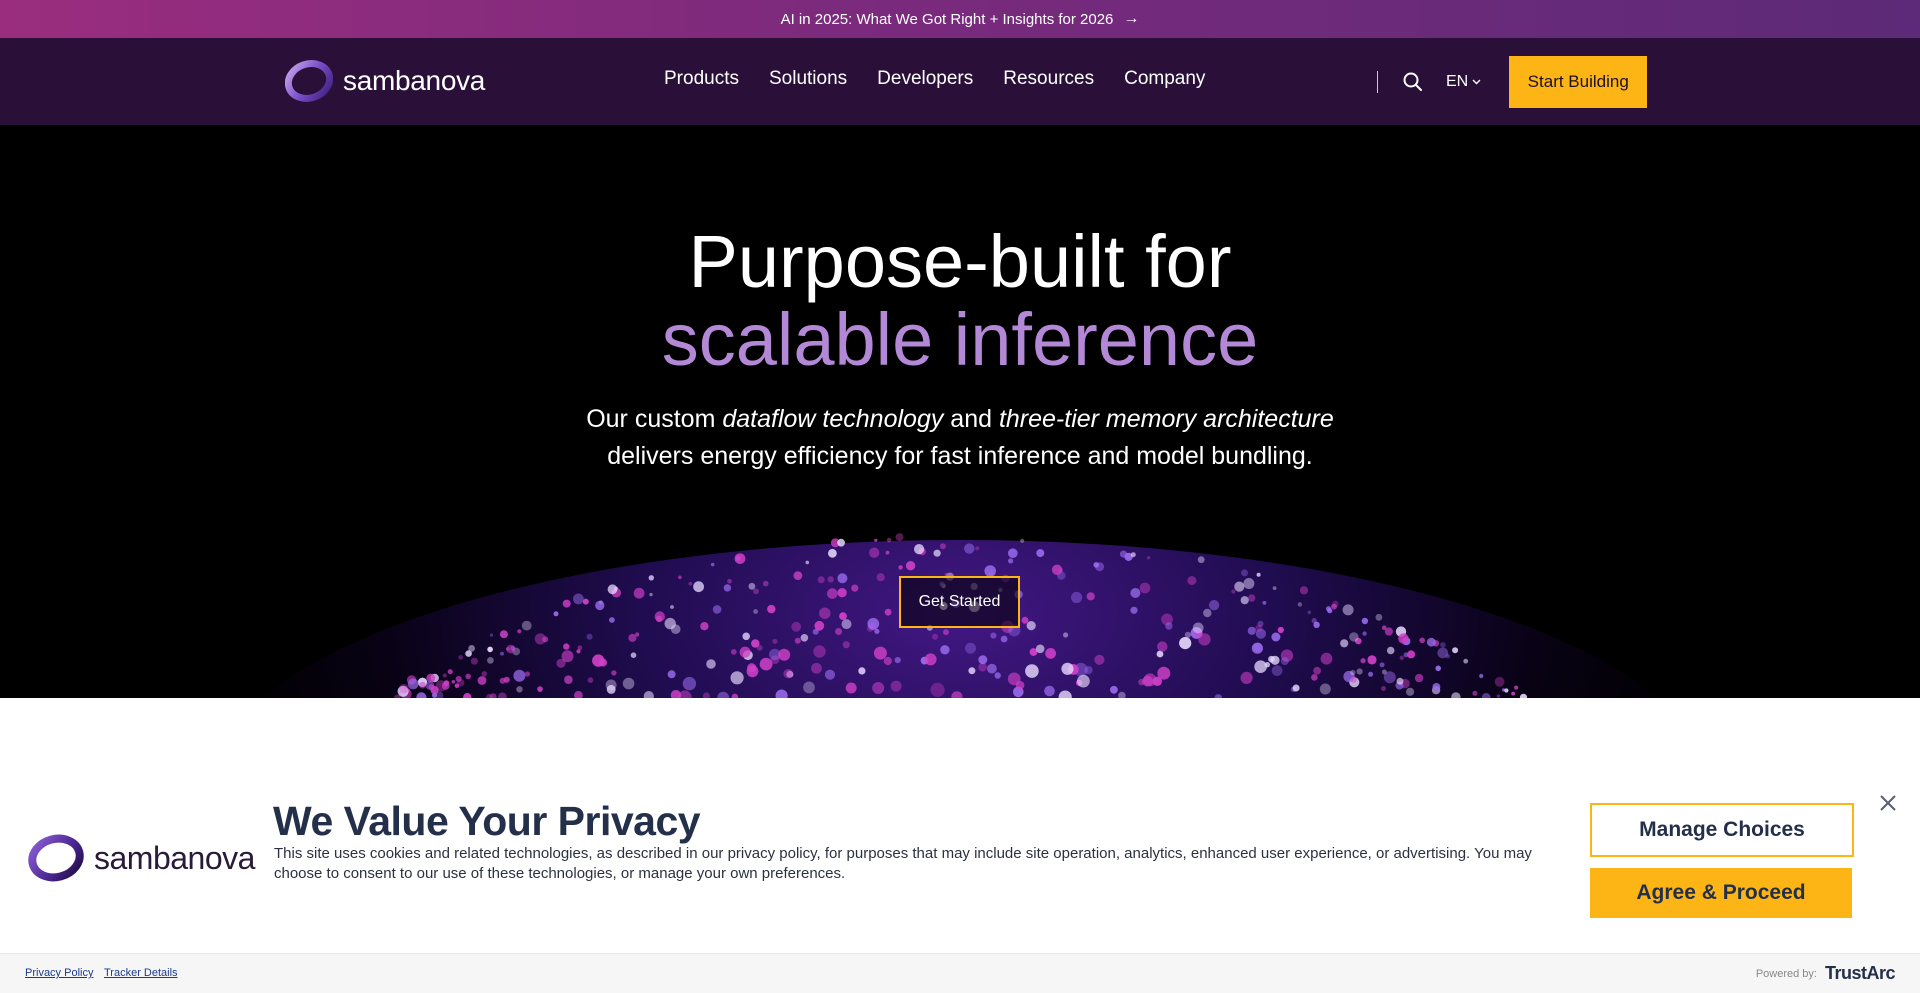 The height and width of the screenshot is (993, 1920). What do you see at coordinates (1164, 79) in the screenshot?
I see `menu-item-company: Company` at bounding box center [1164, 79].